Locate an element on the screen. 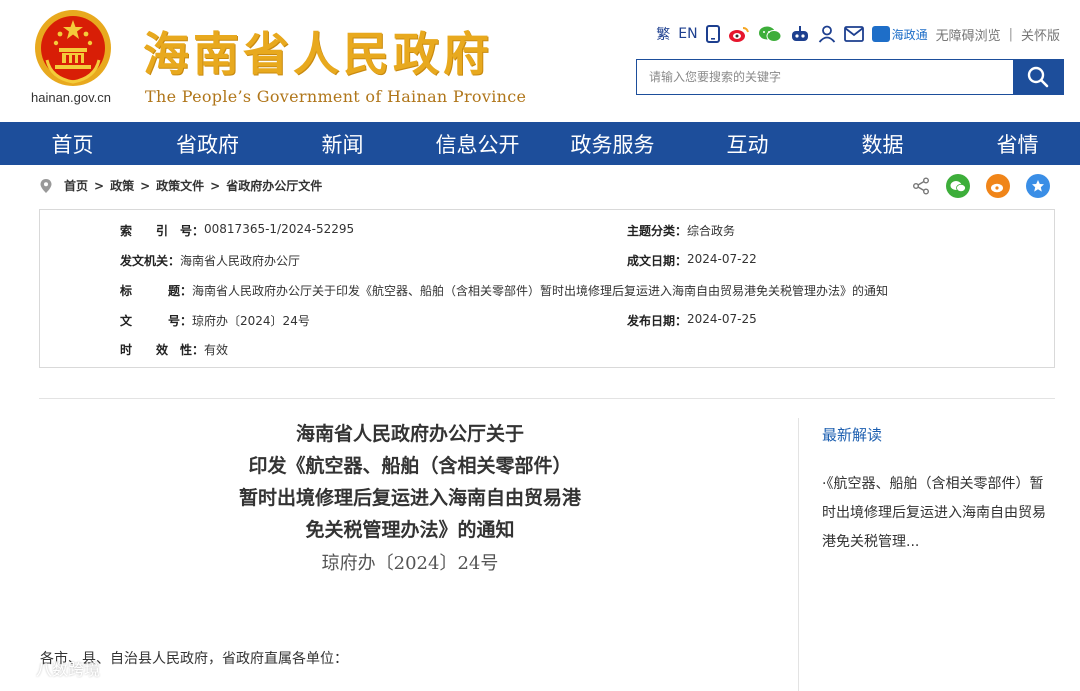 The height and width of the screenshot is (691, 1080). meta-index-label: 索 引 号： is located at coordinates (162, 231).